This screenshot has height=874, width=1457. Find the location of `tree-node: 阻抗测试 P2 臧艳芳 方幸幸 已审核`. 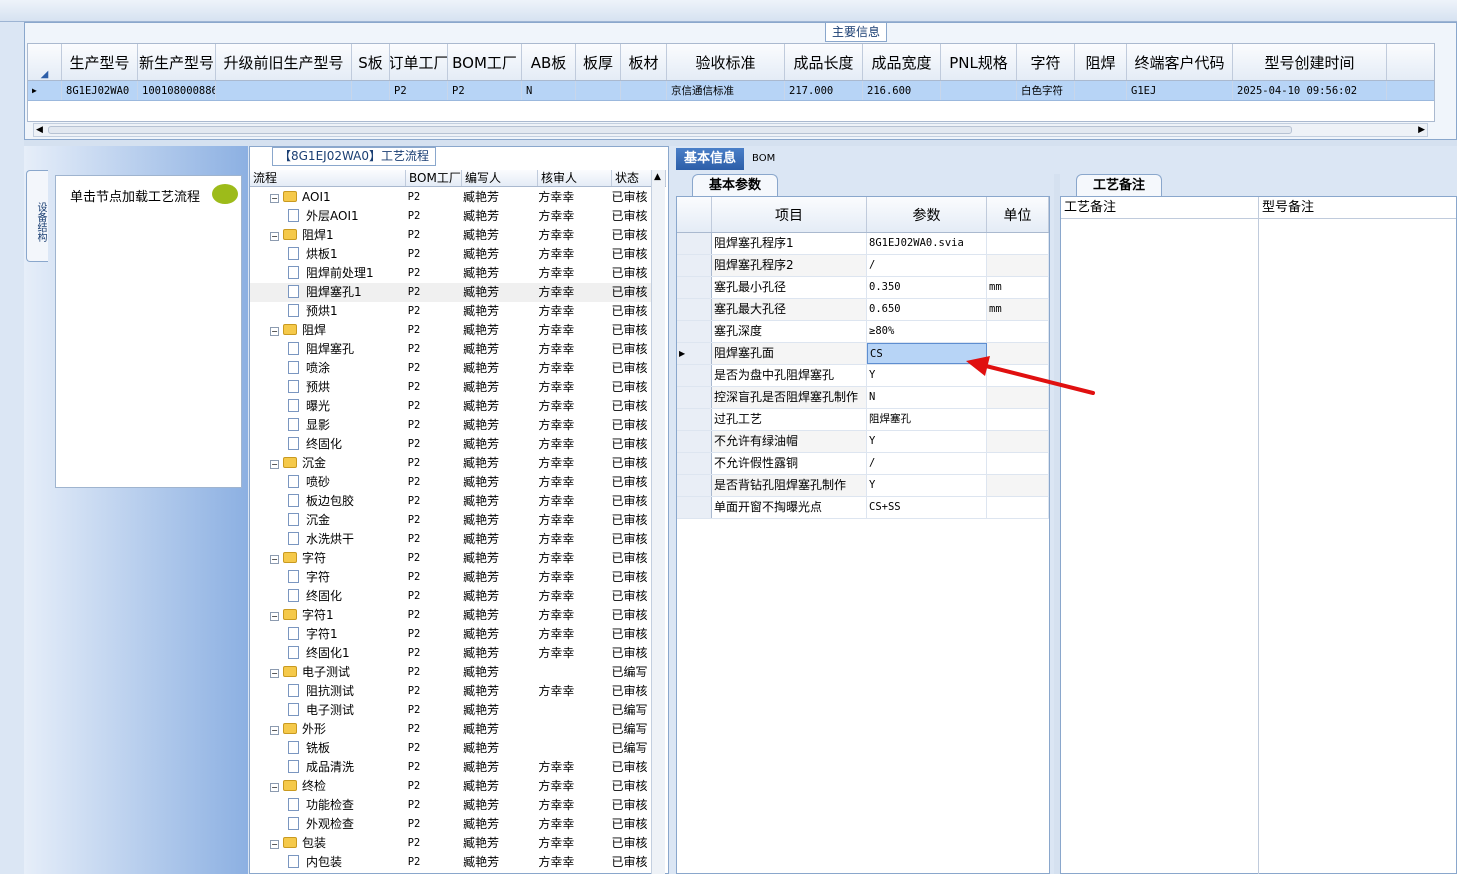

tree-node: 阻抗测试 P2 臧艳芳 方幸幸 已审核 is located at coordinates (456, 691).